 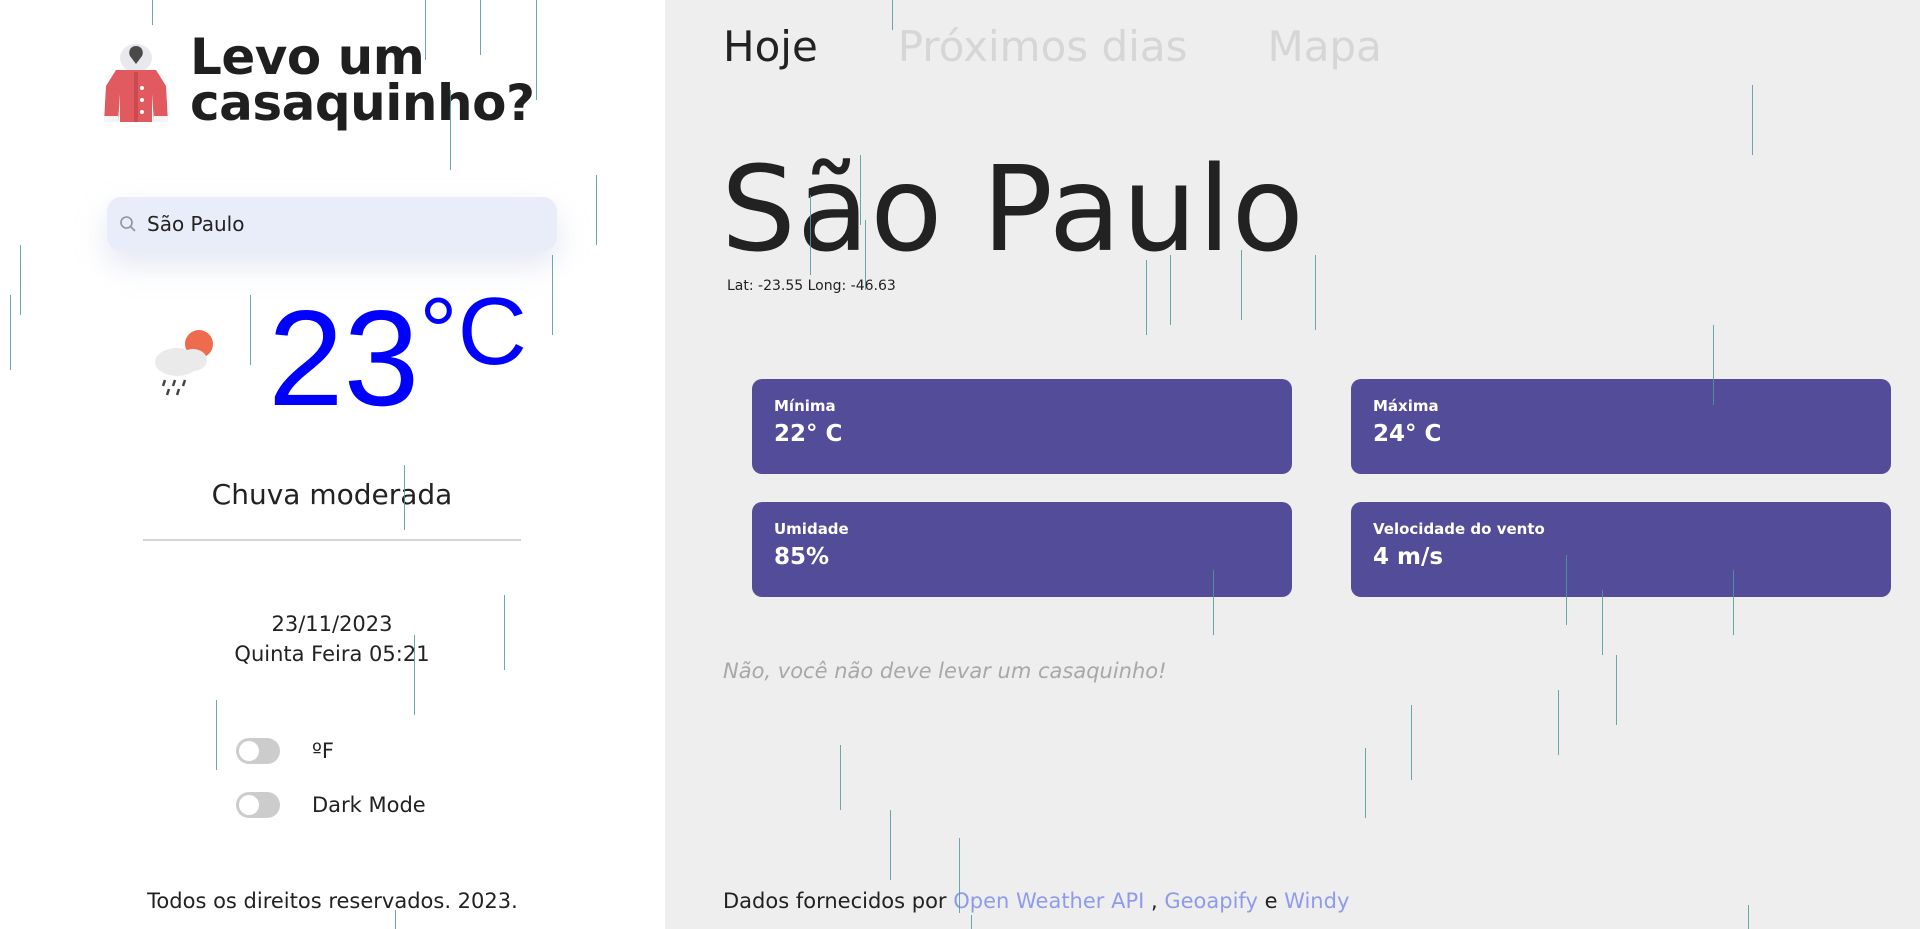 I want to click on credits-prefix: Dados fornecidos por, so click(x=838, y=901).